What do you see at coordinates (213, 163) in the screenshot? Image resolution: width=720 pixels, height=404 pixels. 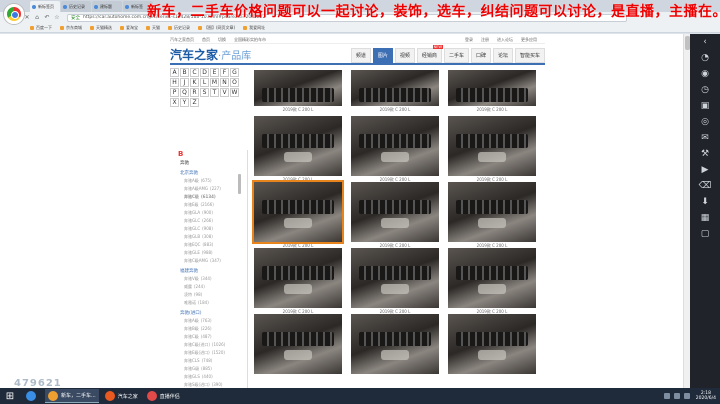 I see `brand-name: 奔驰` at bounding box center [213, 163].